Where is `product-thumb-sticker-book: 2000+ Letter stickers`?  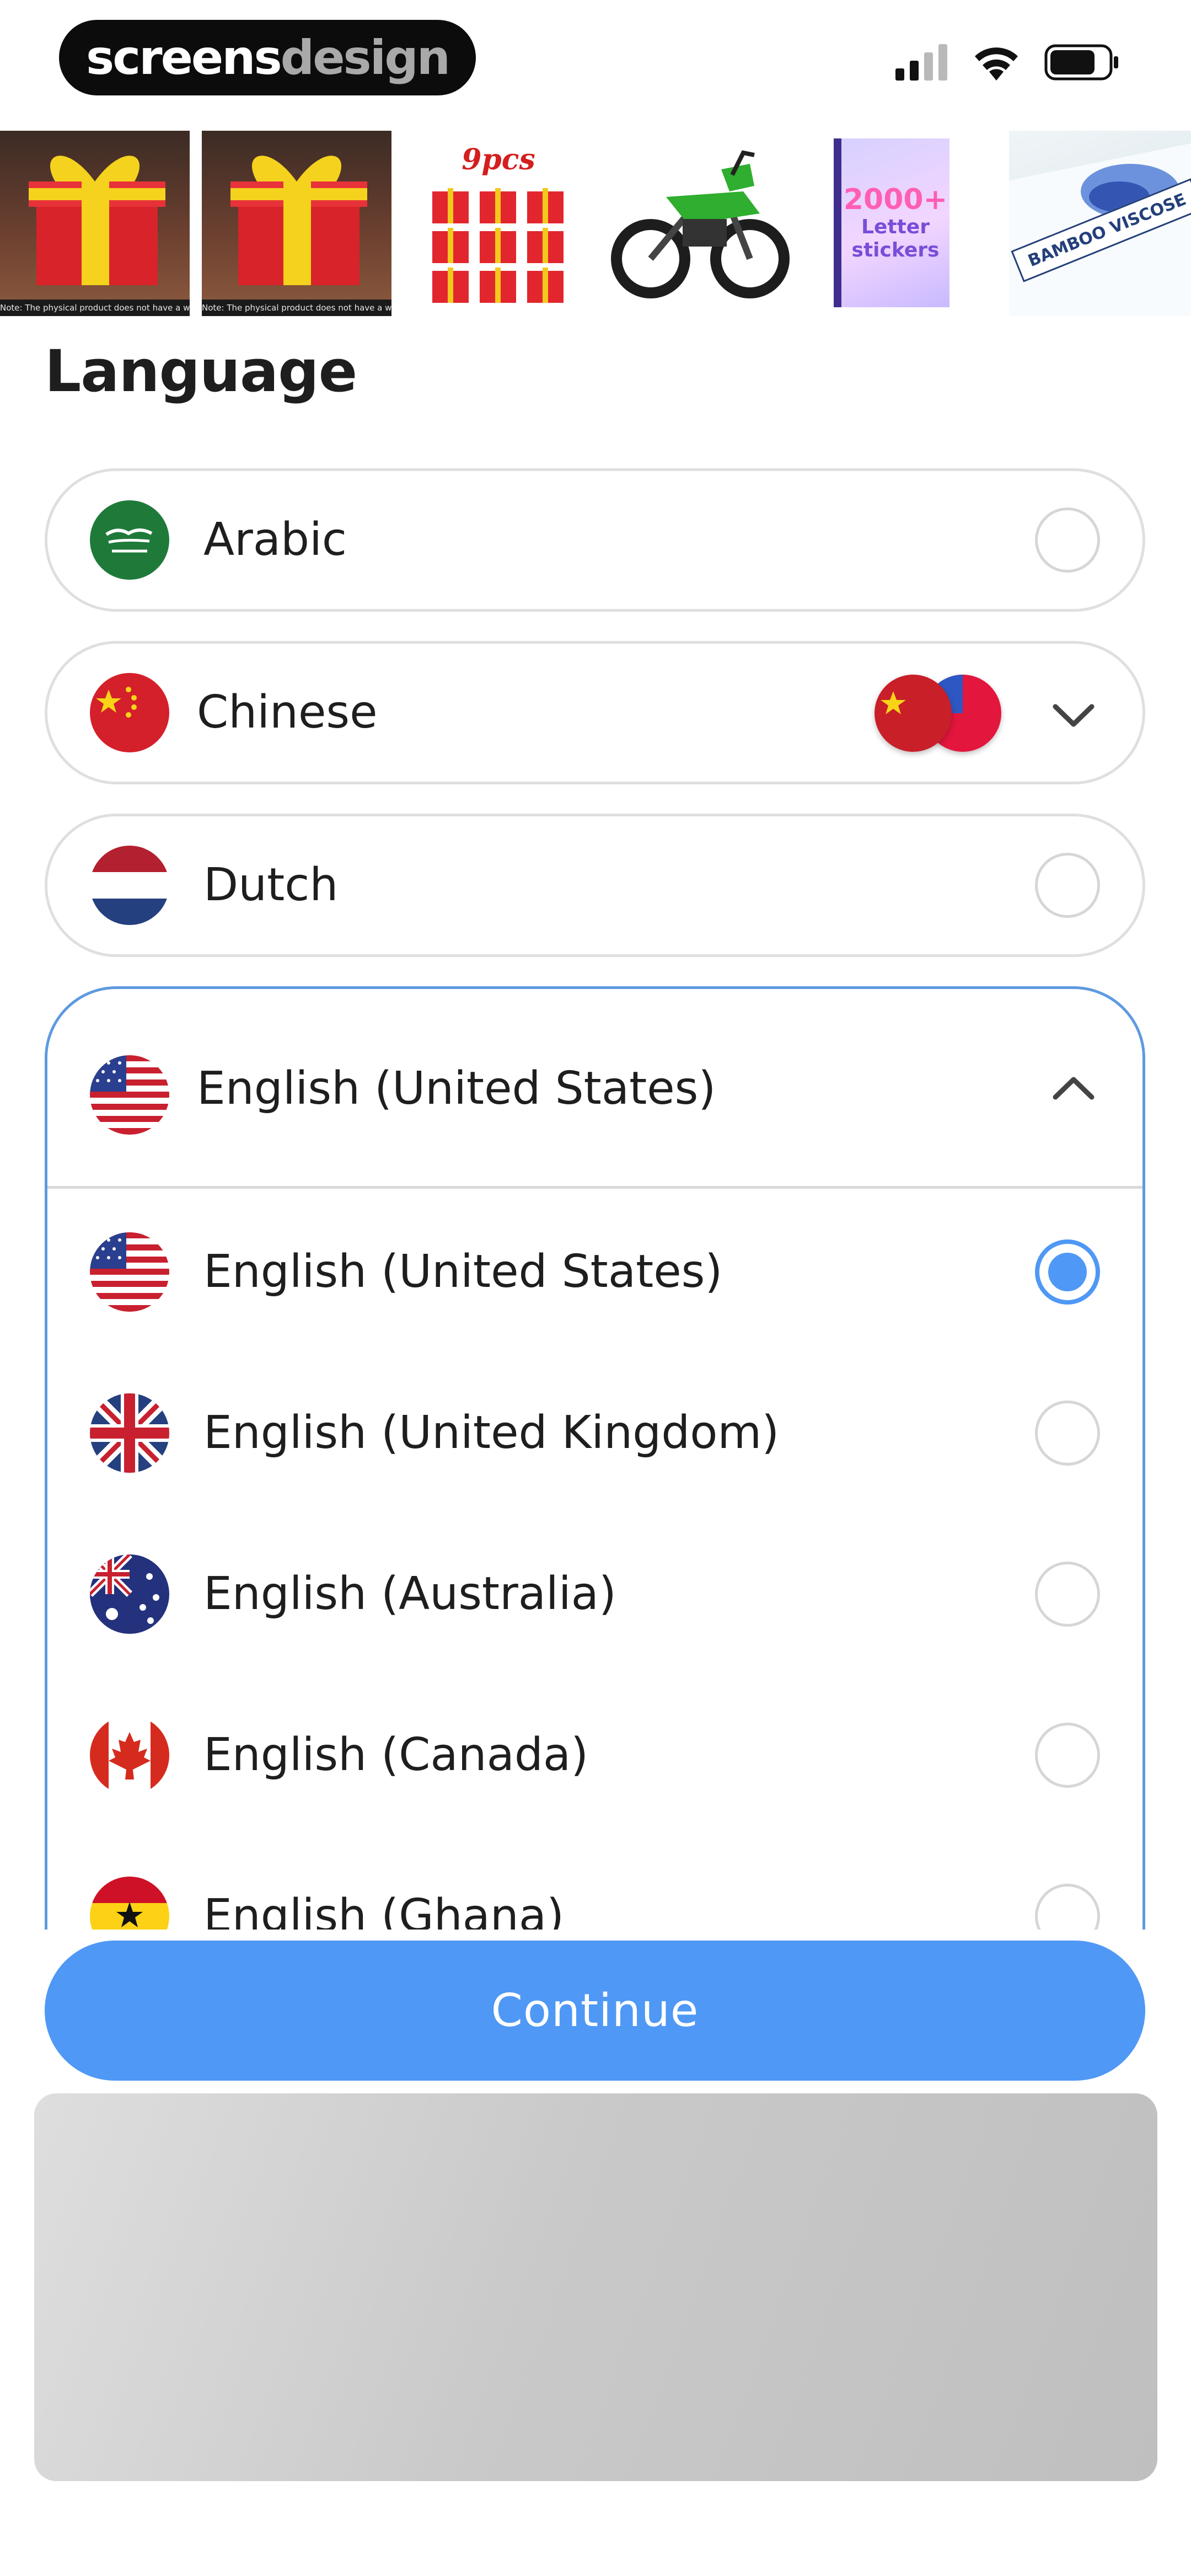 product-thumb-sticker-book: 2000+ Letter stickers is located at coordinates (902, 223).